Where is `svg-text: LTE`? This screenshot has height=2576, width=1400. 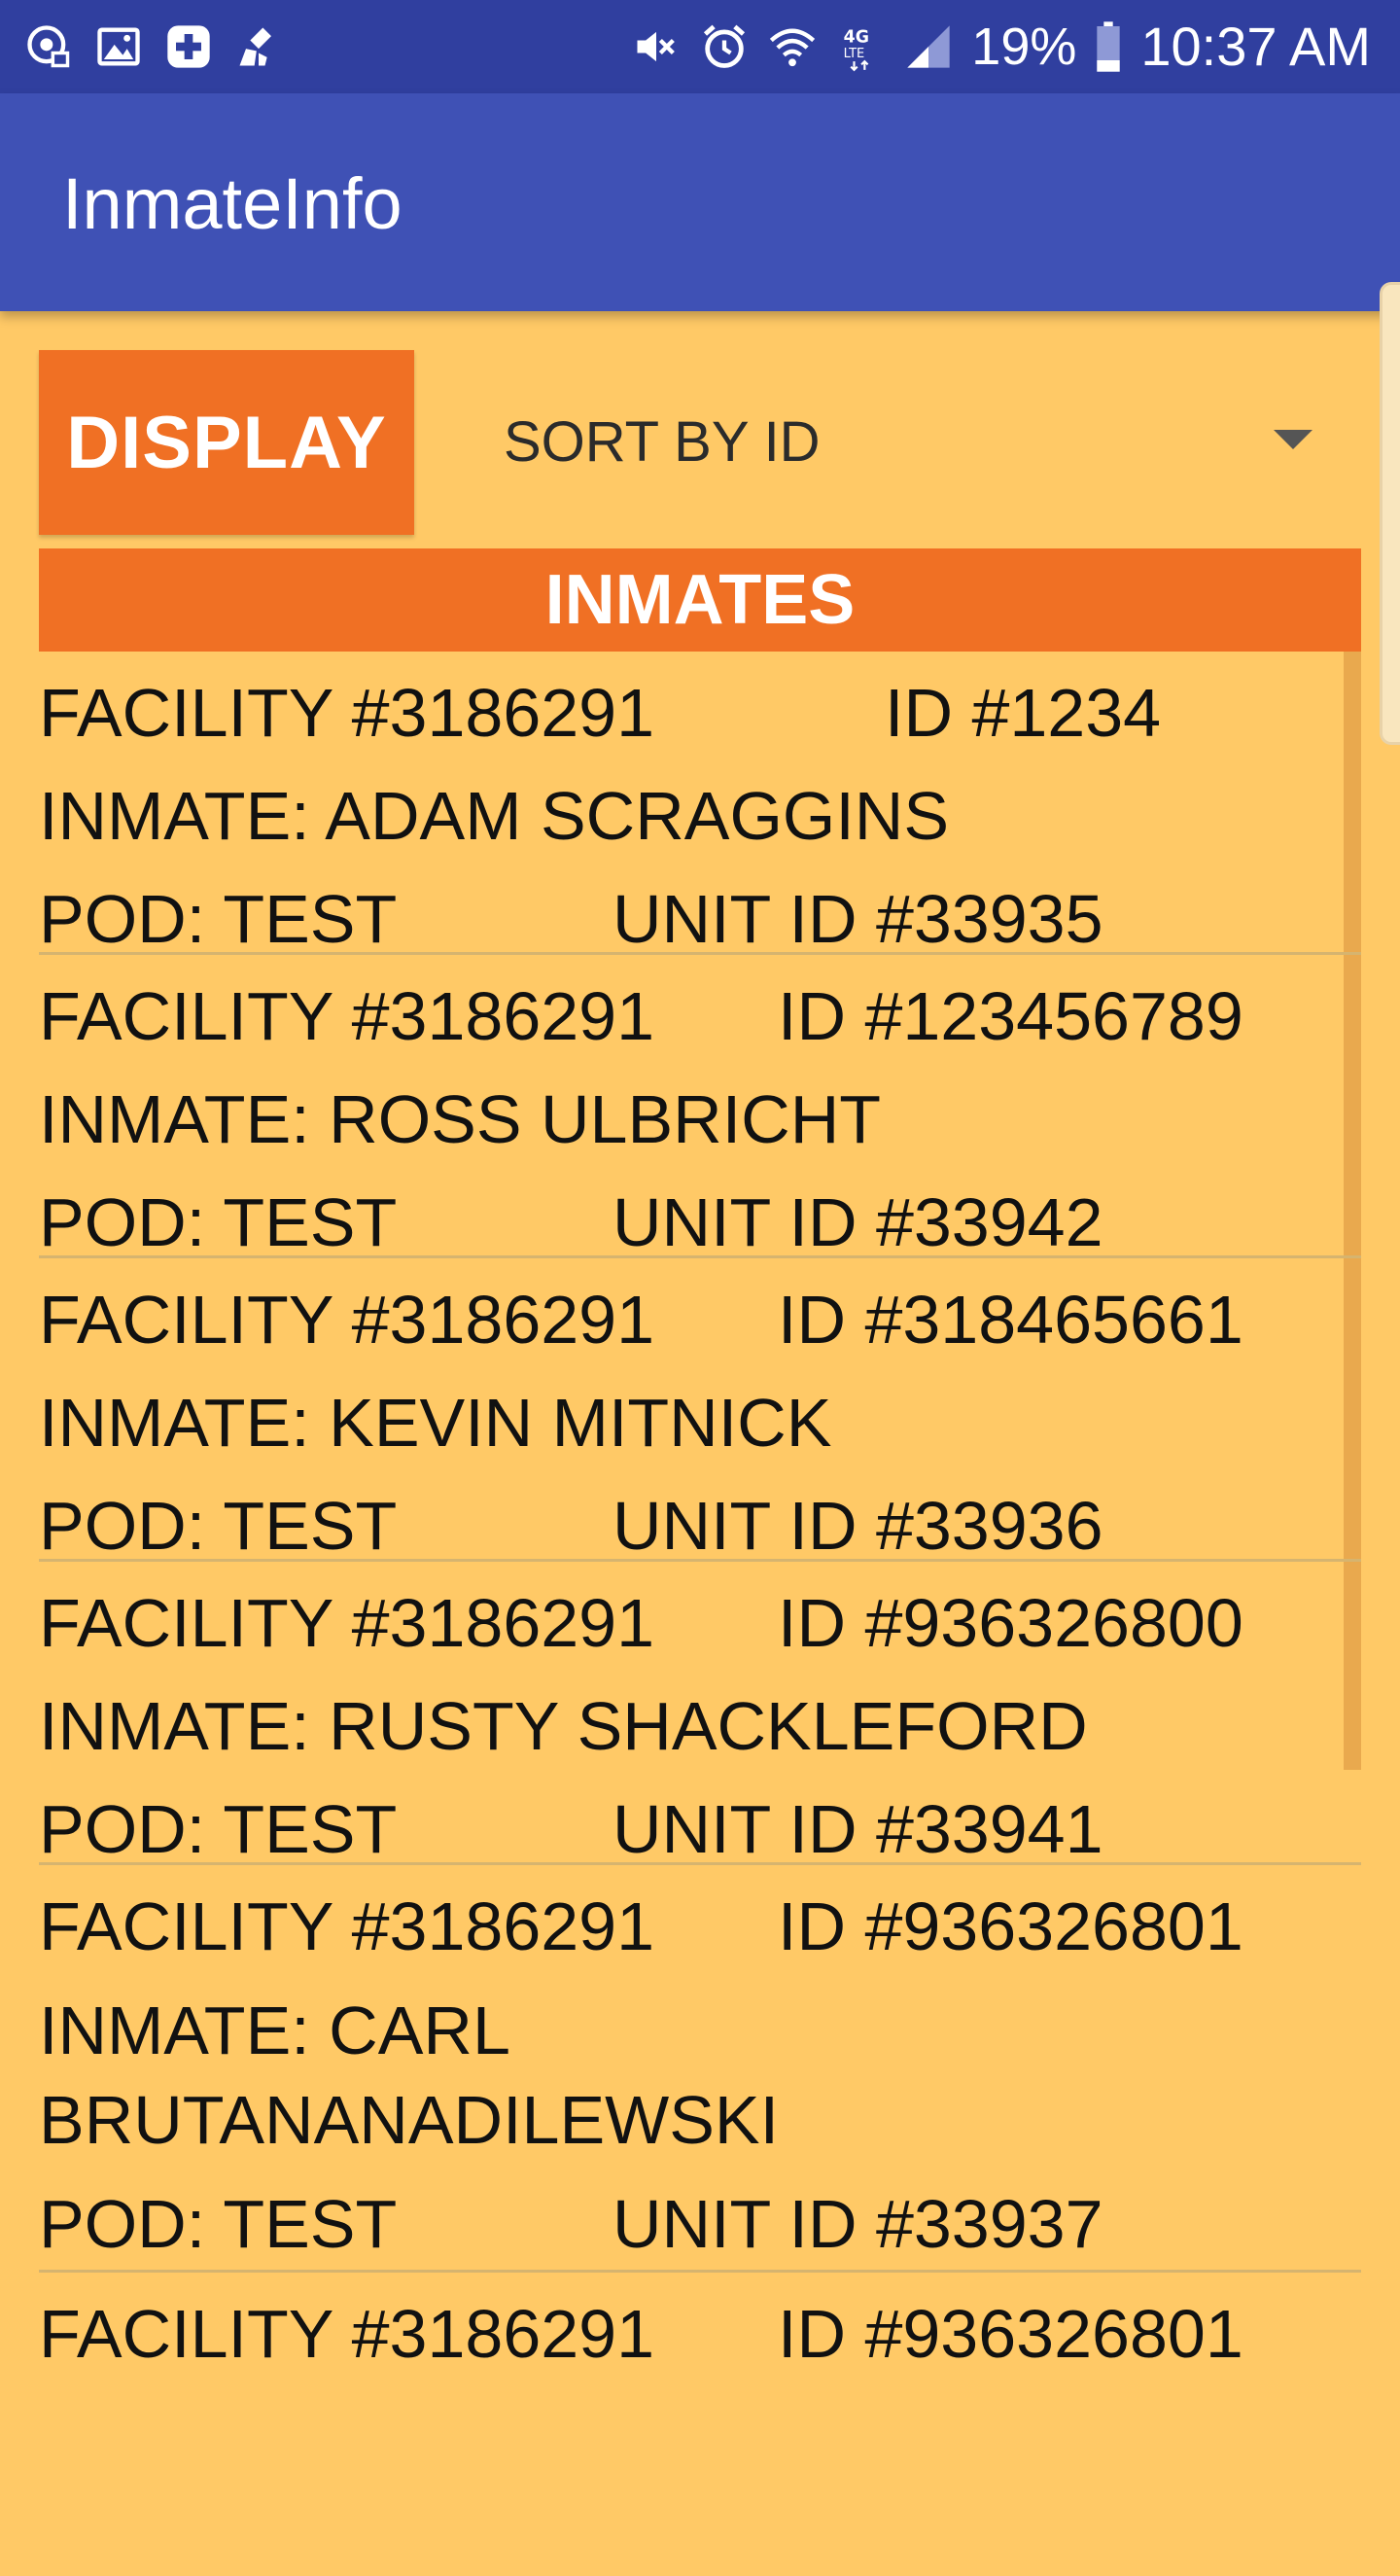
svg-text: LTE is located at coordinates (854, 54).